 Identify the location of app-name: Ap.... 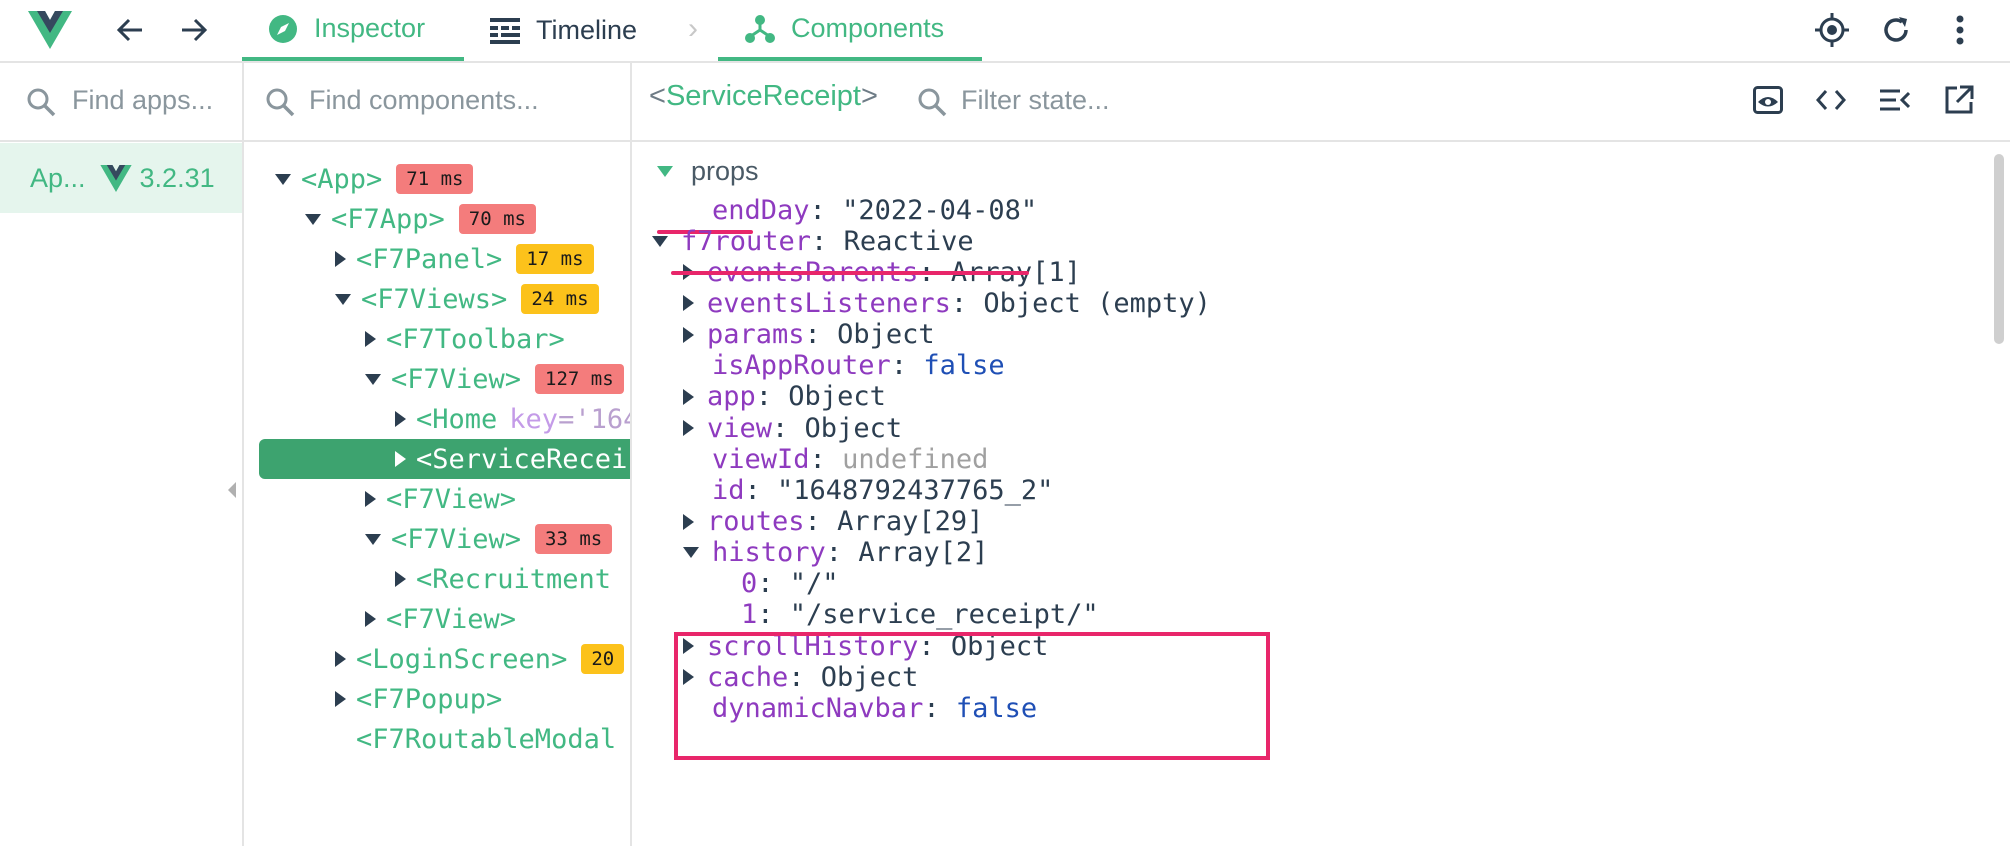
(58, 177).